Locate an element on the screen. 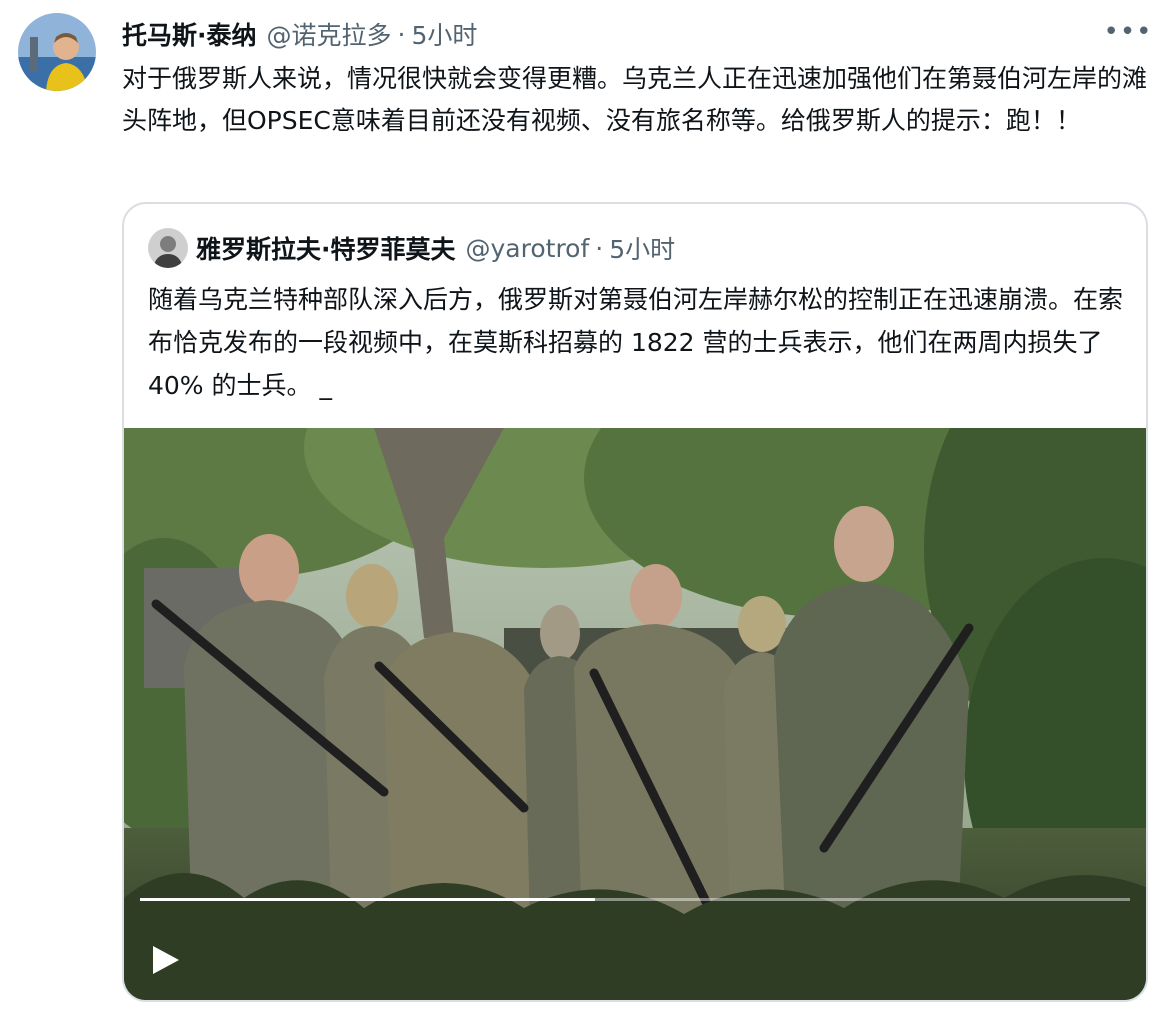  author-handle: @诺克拉多 is located at coordinates (329, 34).